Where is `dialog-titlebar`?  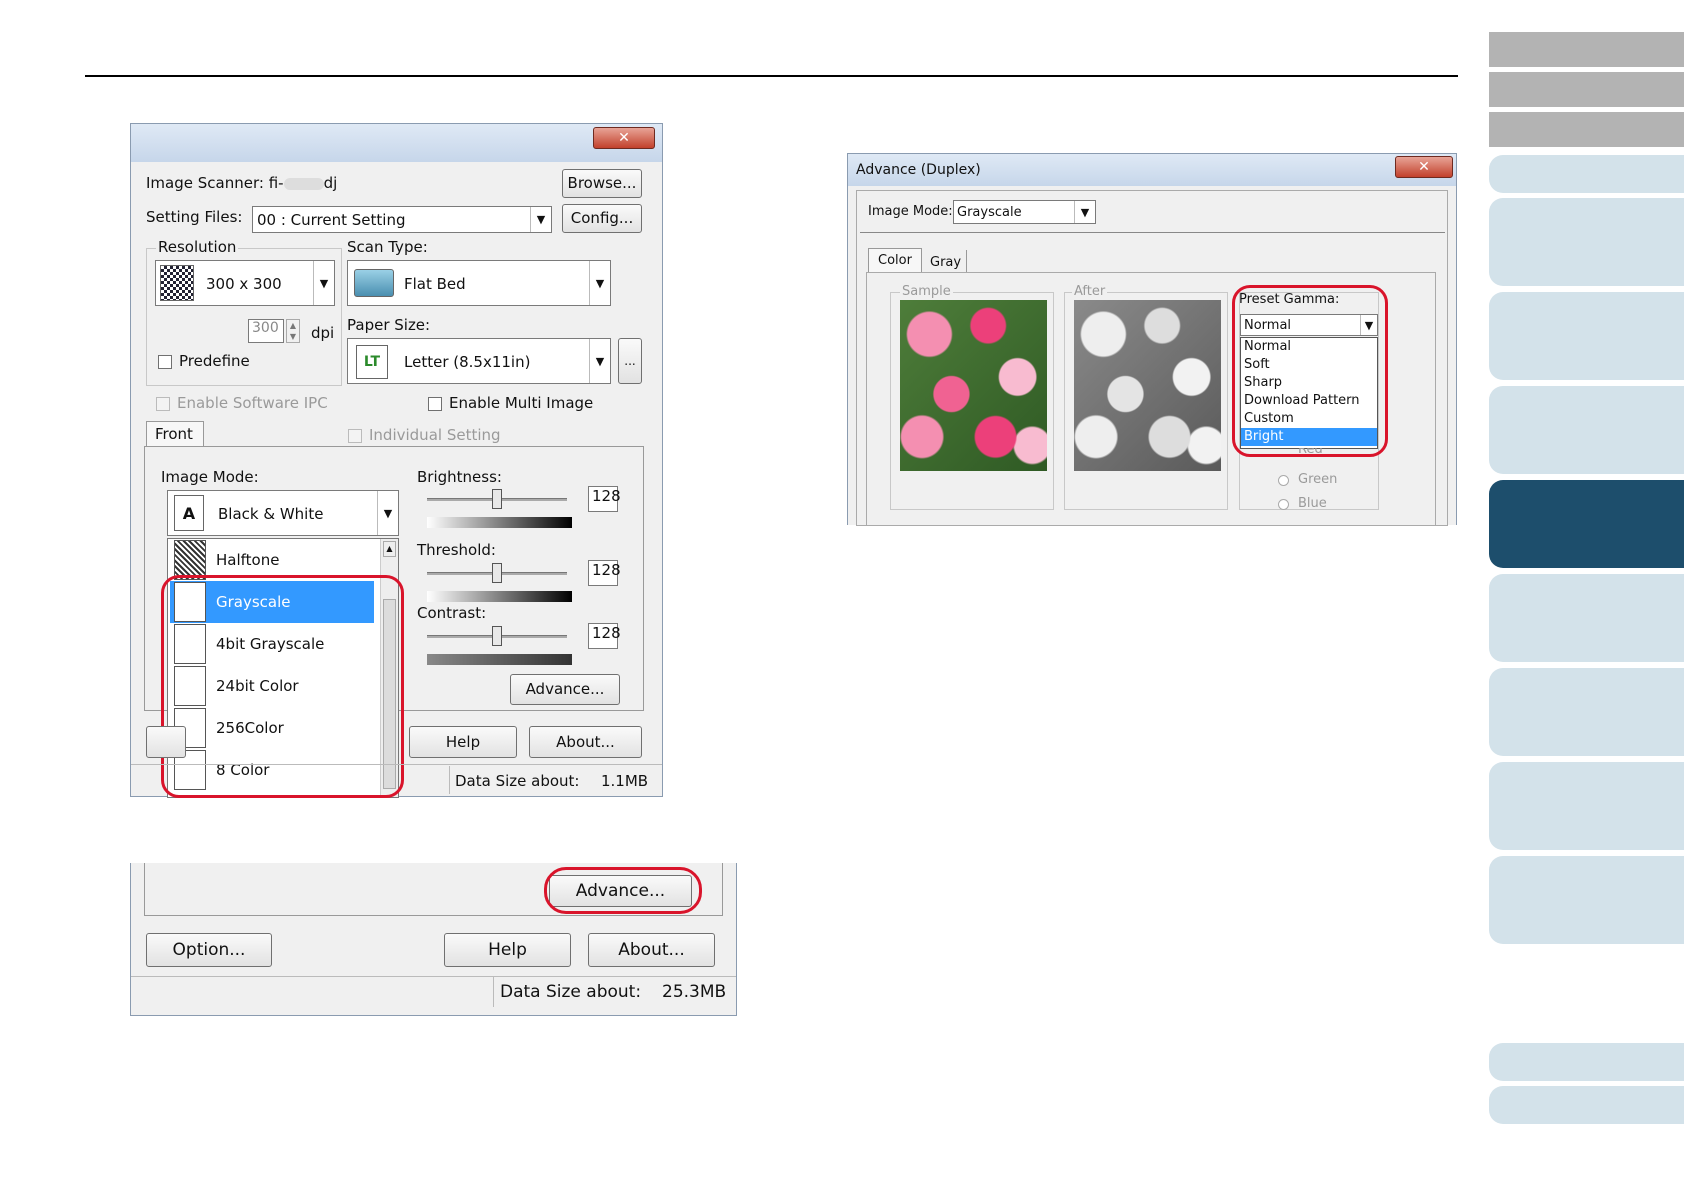
dialog-titlebar is located at coordinates (396, 143).